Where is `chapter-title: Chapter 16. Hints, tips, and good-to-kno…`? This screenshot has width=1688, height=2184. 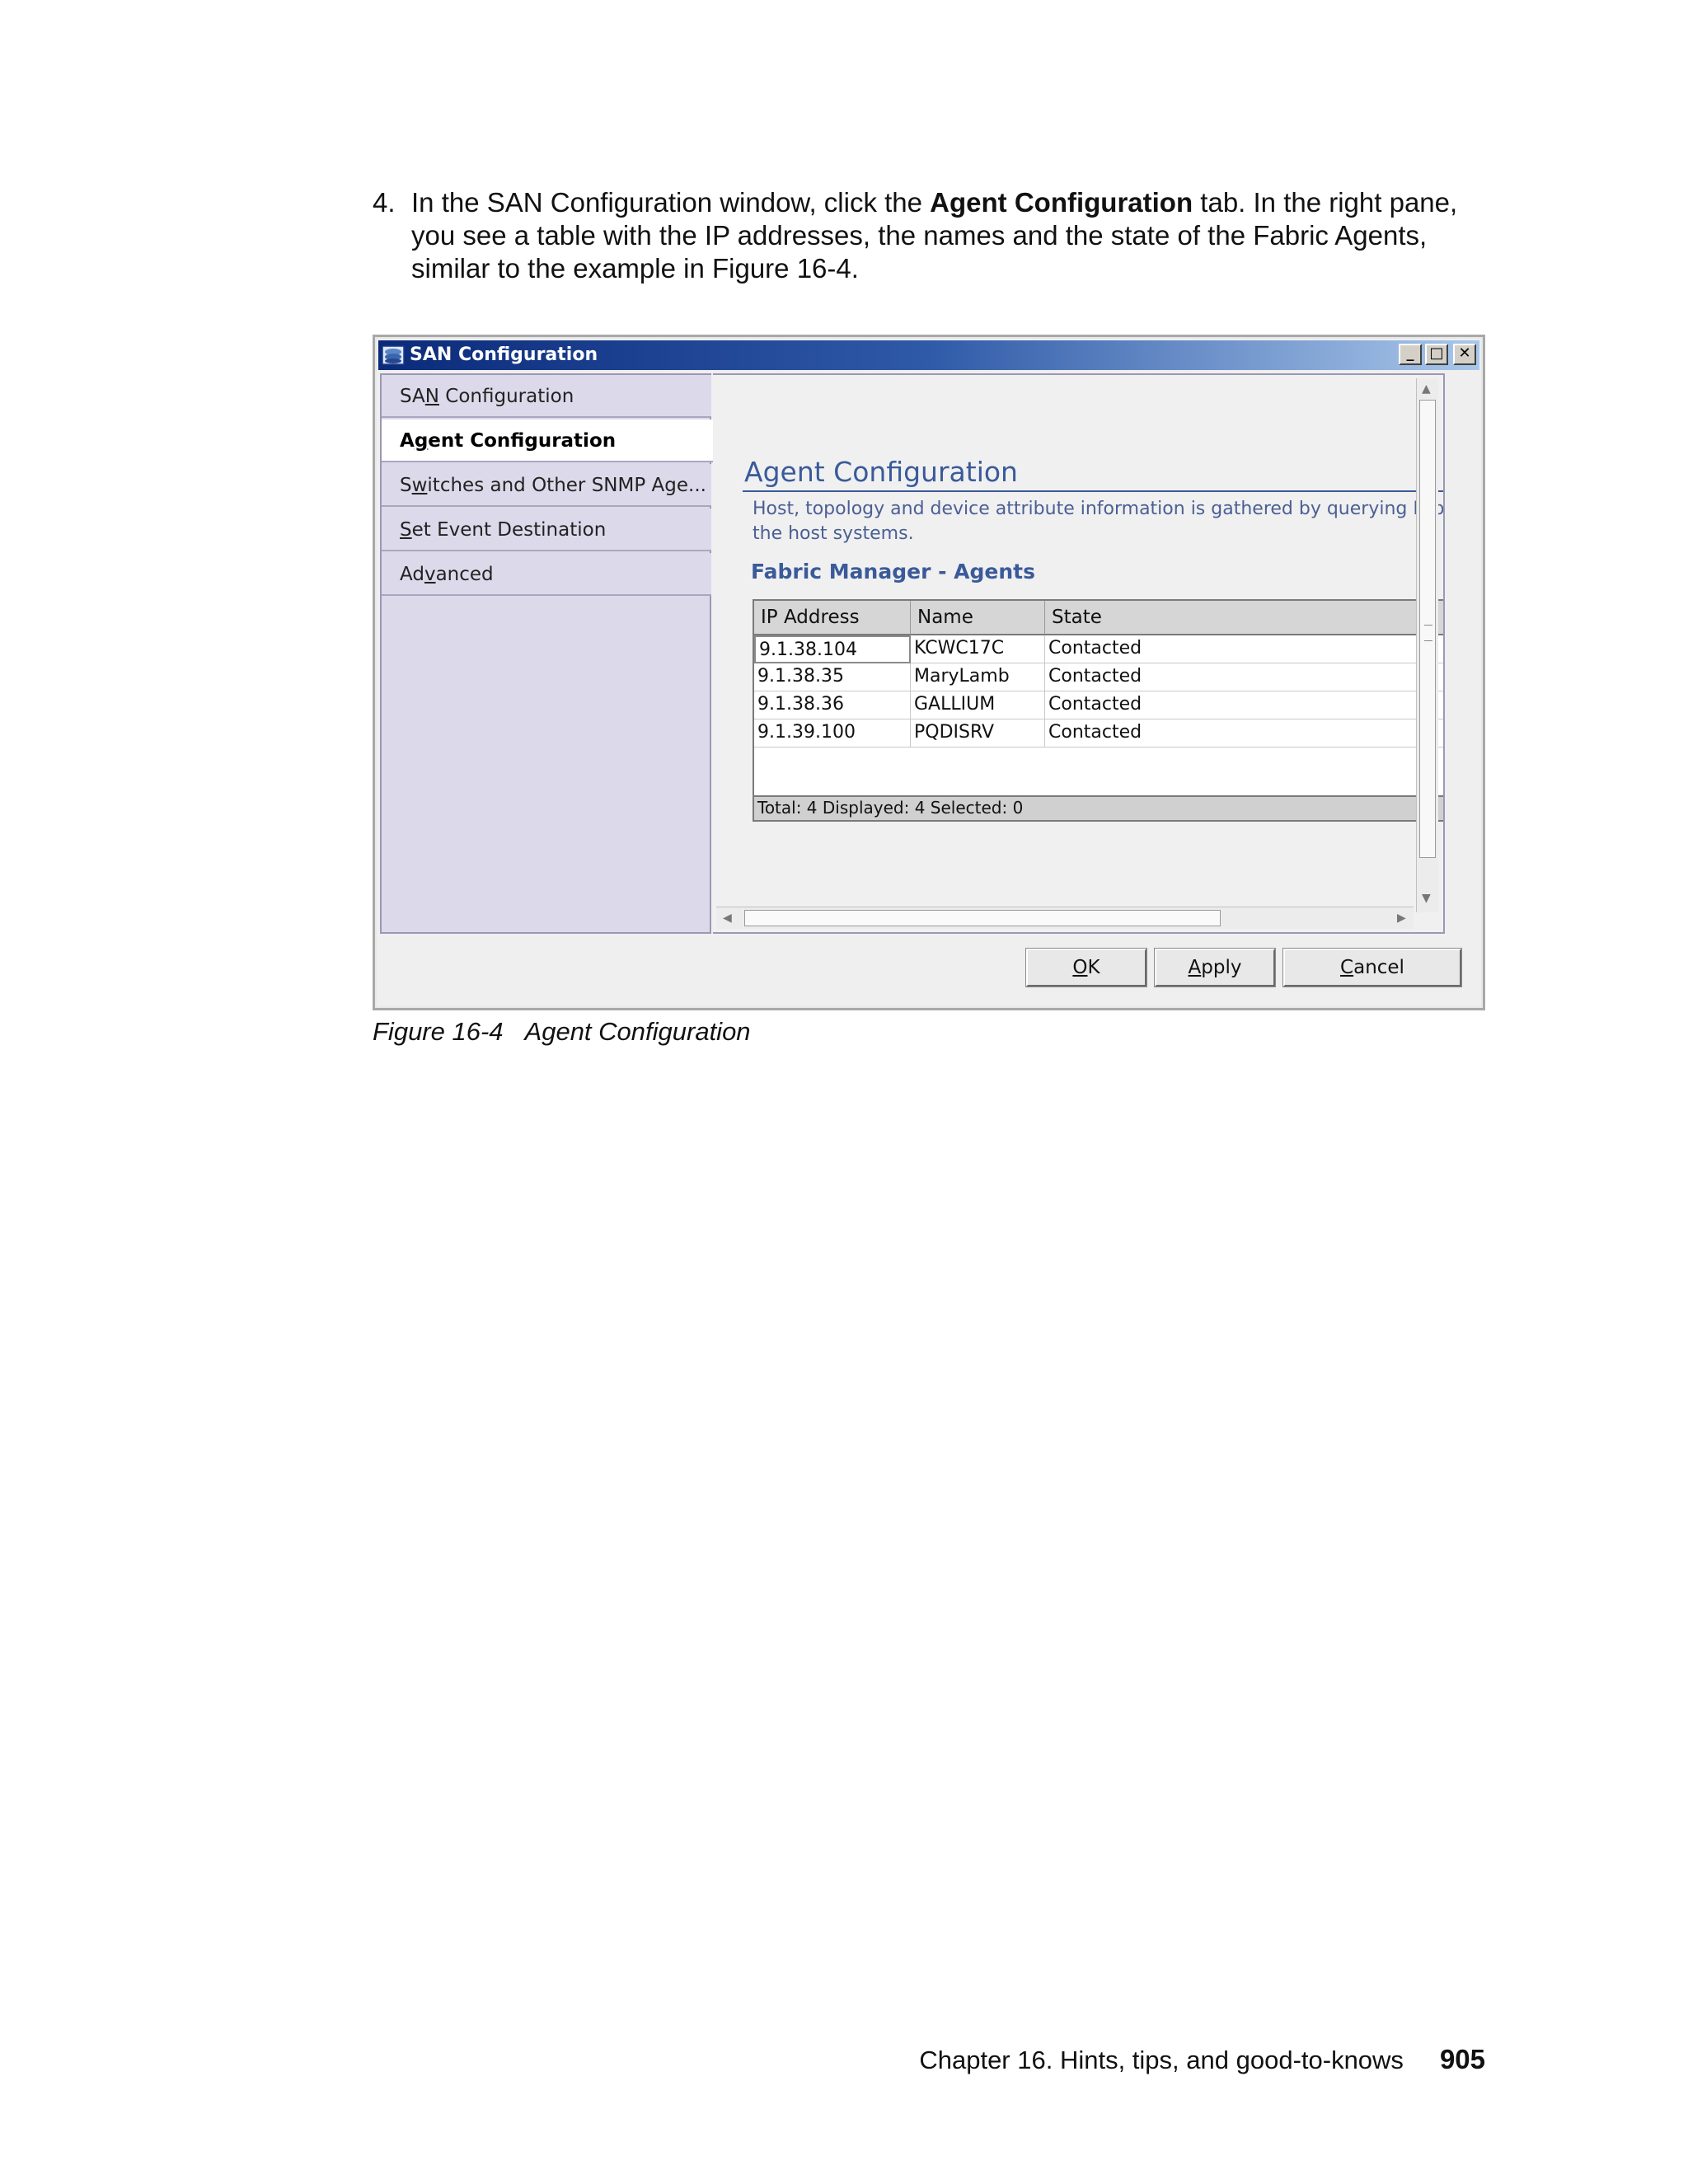 chapter-title: Chapter 16. Hints, tips, and good-to-kno… is located at coordinates (1161, 2060).